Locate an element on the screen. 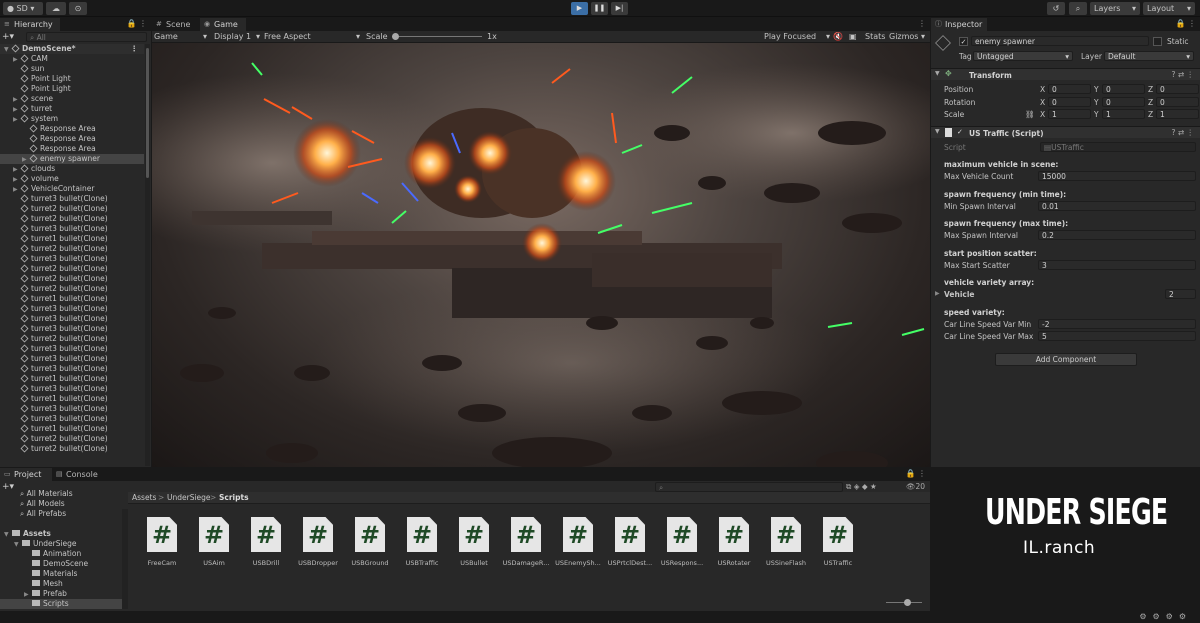 Image resolution: width=1200 pixels, height=623 pixels. favorite-item: ⌕ All Prefabs is located at coordinates (43, 514).